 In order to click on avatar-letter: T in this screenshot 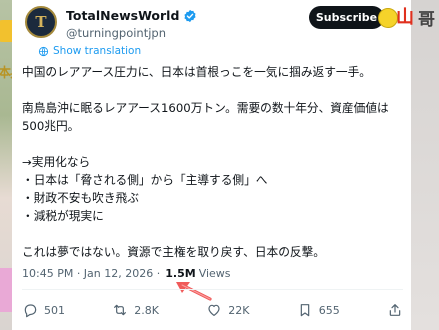, I will do `click(41, 22)`.